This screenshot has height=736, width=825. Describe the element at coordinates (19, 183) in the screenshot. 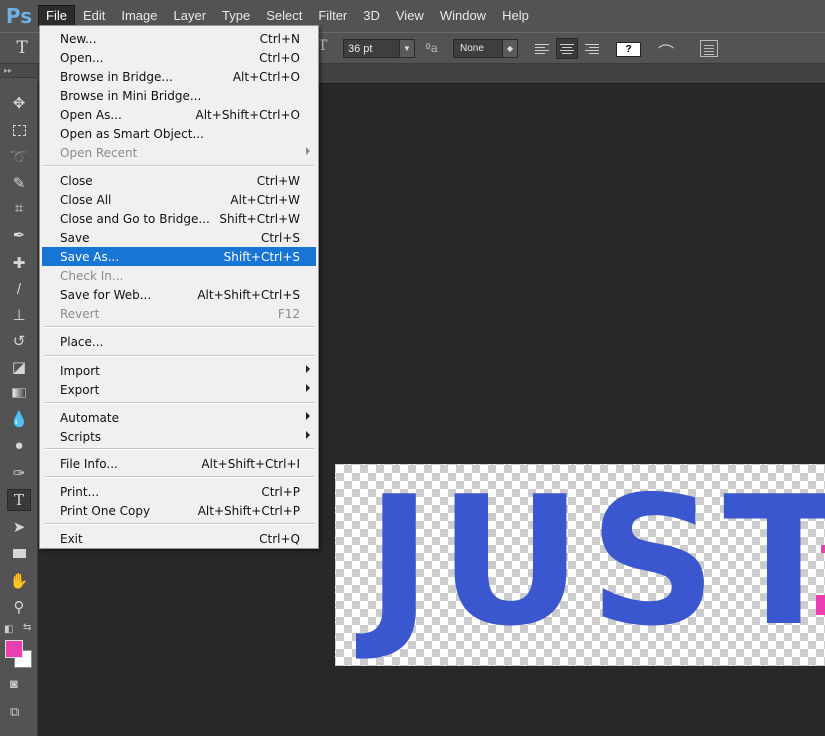

I see `quick-selection-tool-icon: ✎` at that location.